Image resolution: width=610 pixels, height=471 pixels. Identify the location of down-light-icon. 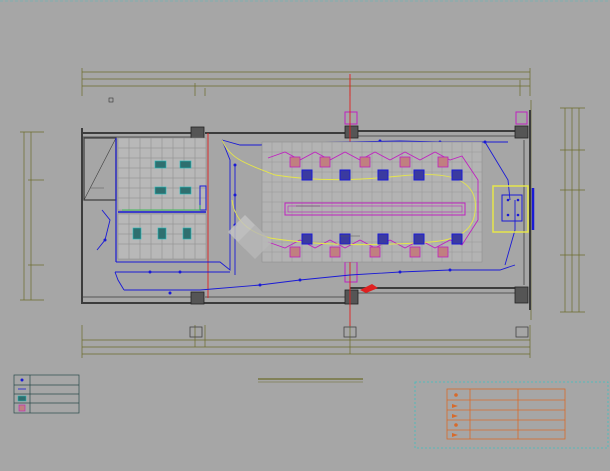
(22, 380).